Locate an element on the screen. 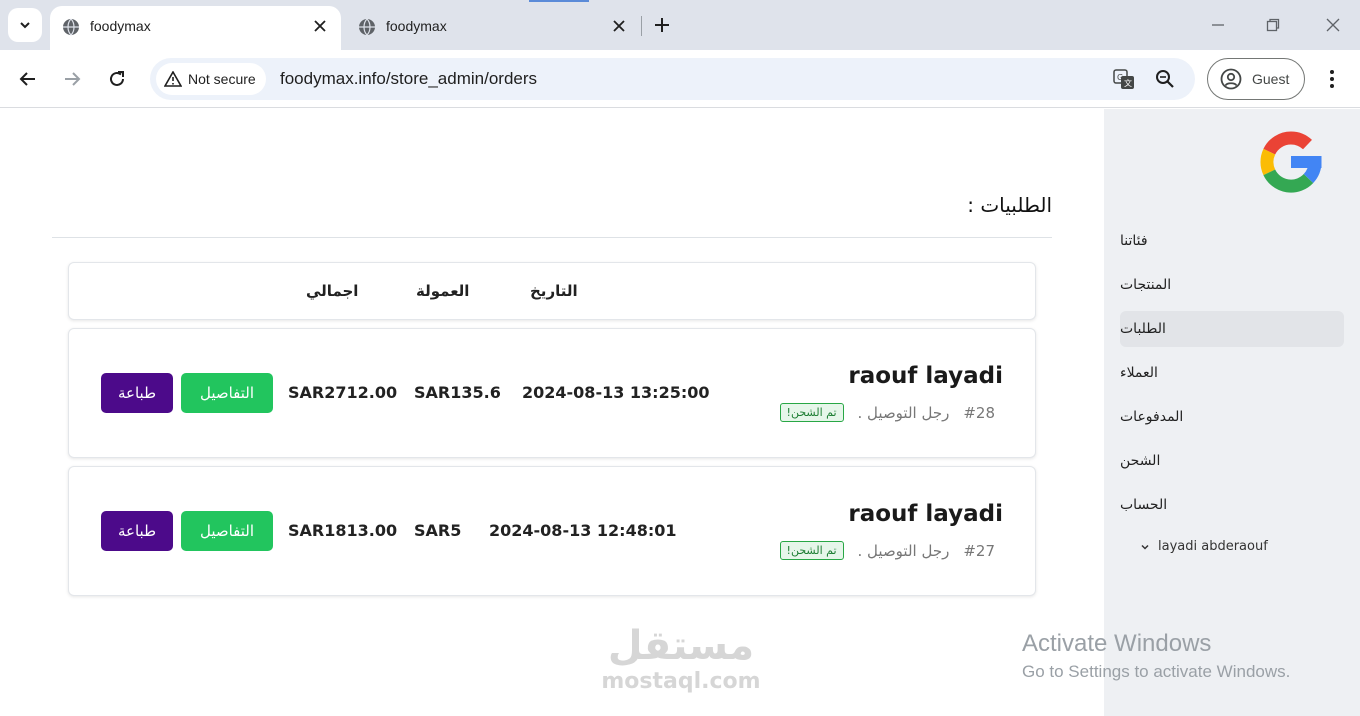 The image size is (1360, 716). column-header-date: التاريخ is located at coordinates (554, 291).